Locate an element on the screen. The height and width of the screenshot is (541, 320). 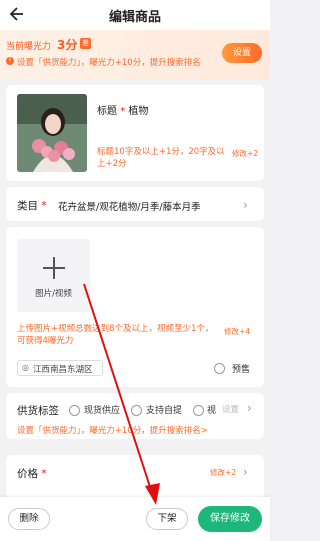
title-value: 植物 is located at coordinates (138, 111).